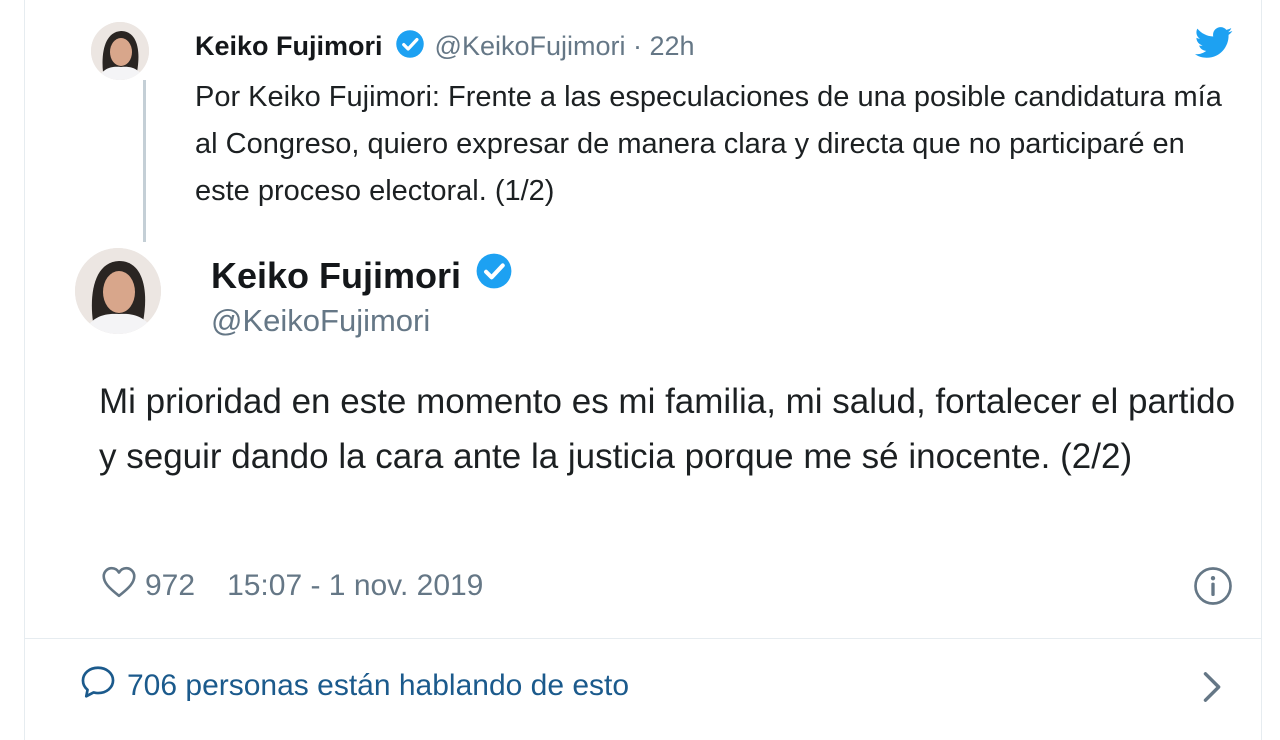 The image size is (1280, 740). What do you see at coordinates (1213, 689) in the screenshot?
I see `chevron-right-icon` at bounding box center [1213, 689].